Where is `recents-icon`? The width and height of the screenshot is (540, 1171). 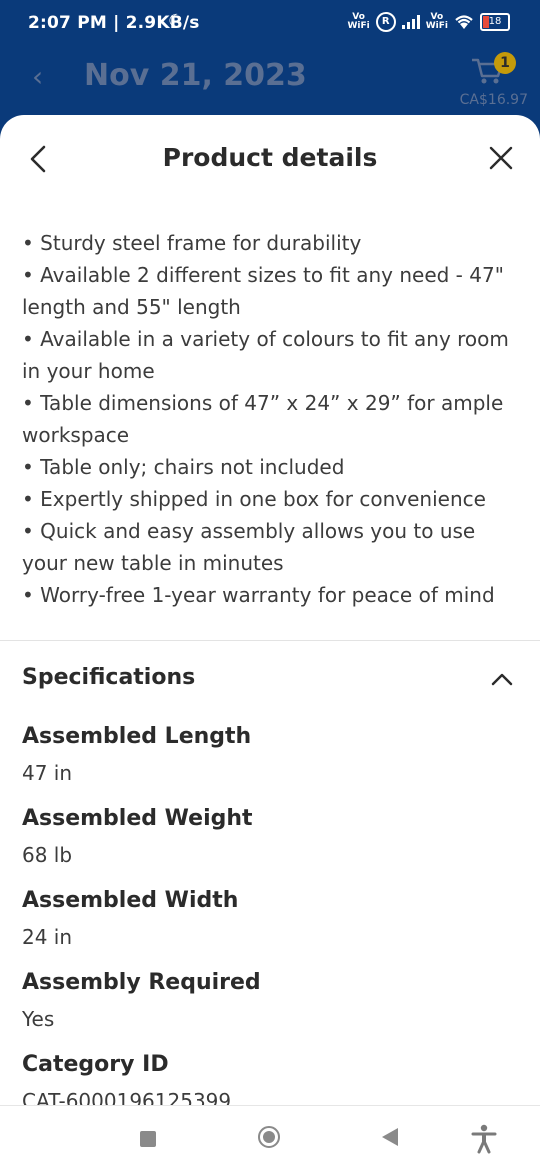 recents-icon is located at coordinates (148, 1139).